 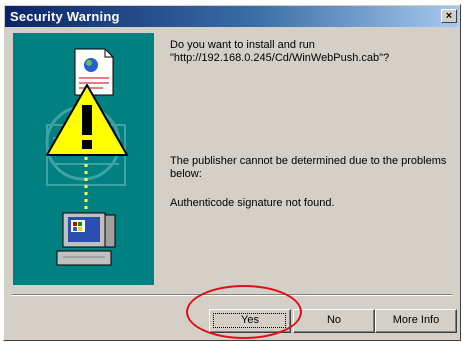 I want to click on no-button: No, so click(x=334, y=321).